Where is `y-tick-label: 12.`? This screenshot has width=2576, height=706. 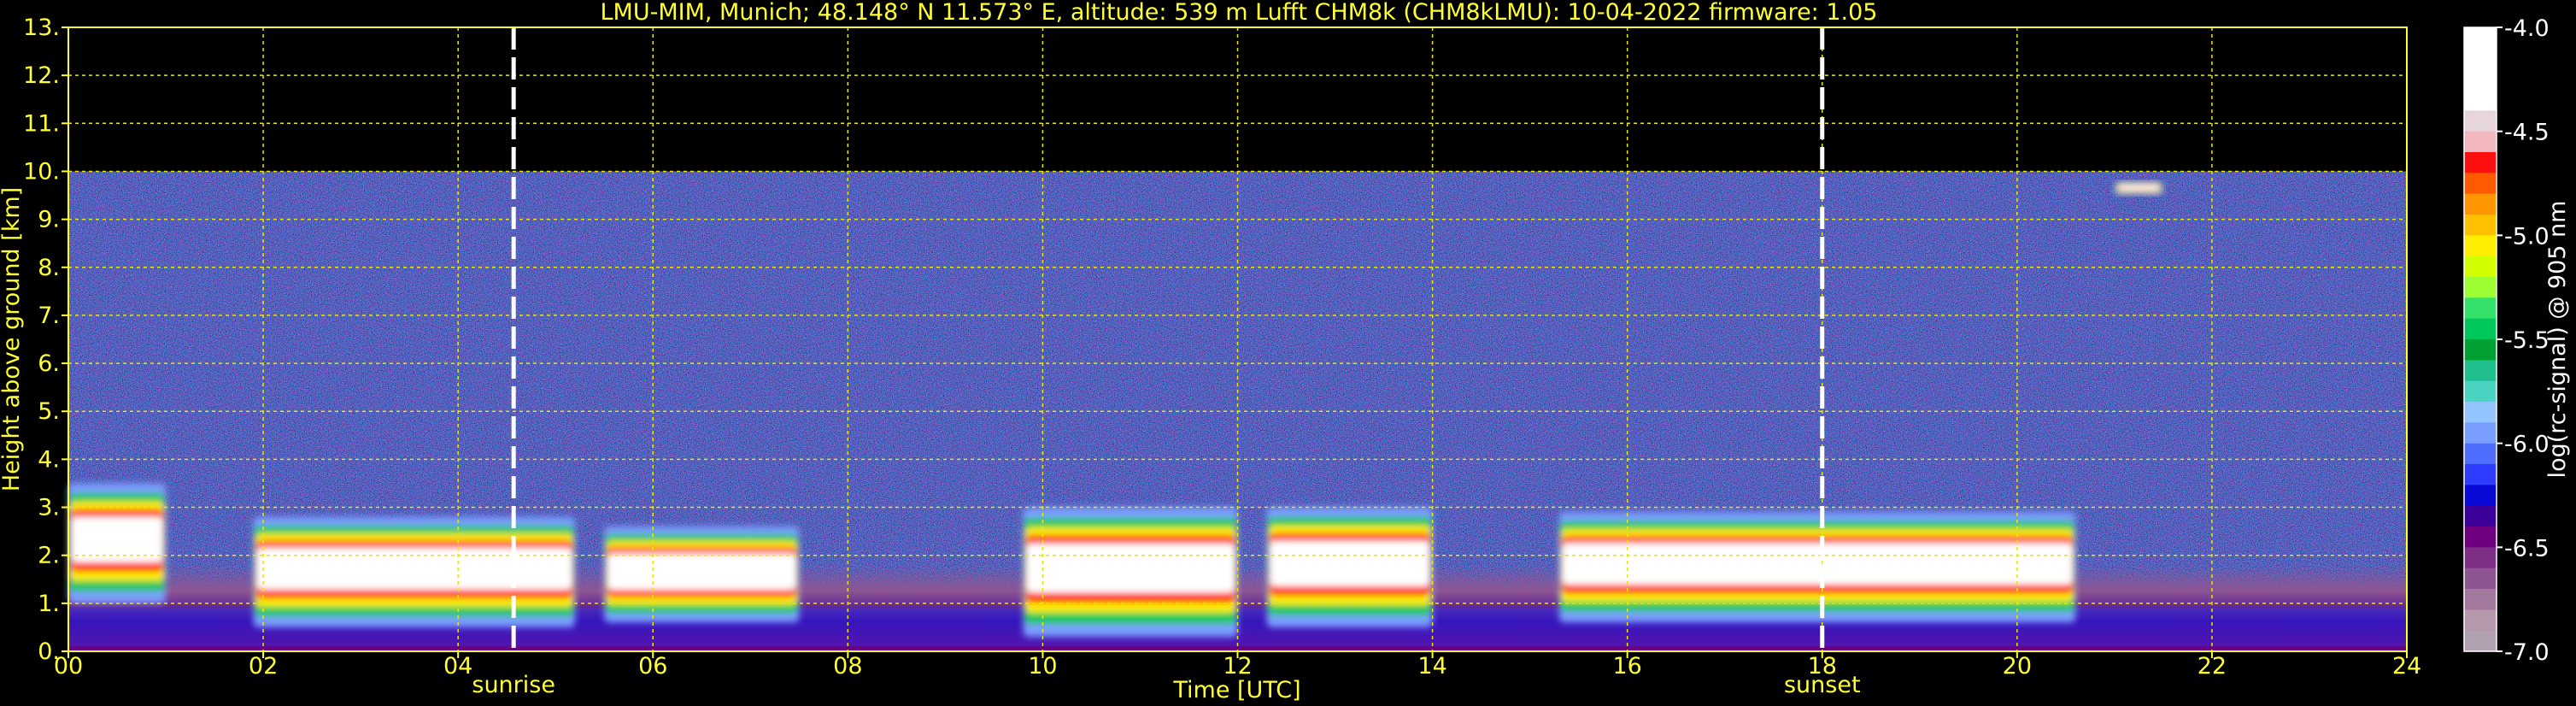 y-tick-label: 12. is located at coordinates (41, 75).